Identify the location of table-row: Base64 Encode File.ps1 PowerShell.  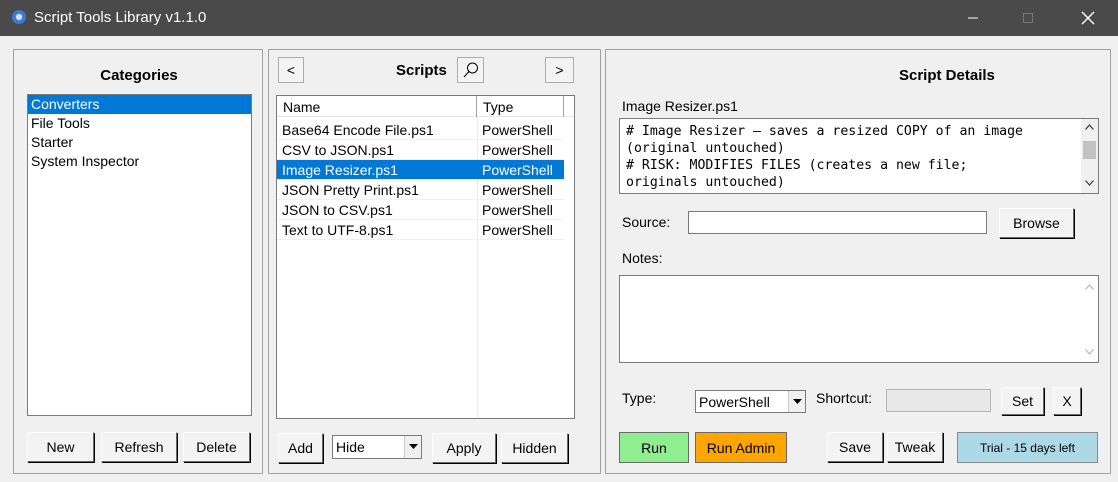
(420, 130).